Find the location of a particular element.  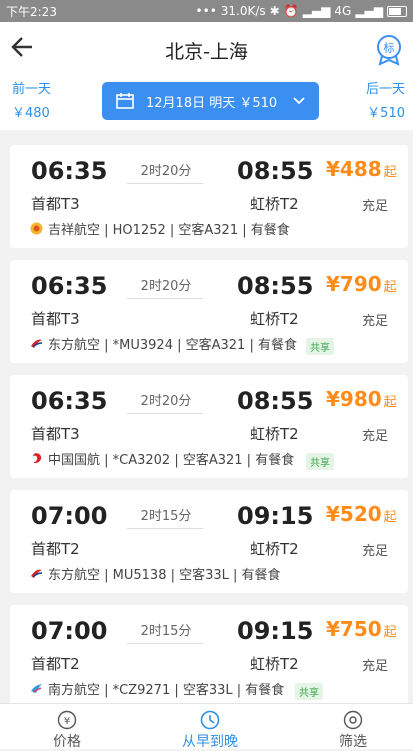

flight-price: ¥750 起 is located at coordinates (361, 629).